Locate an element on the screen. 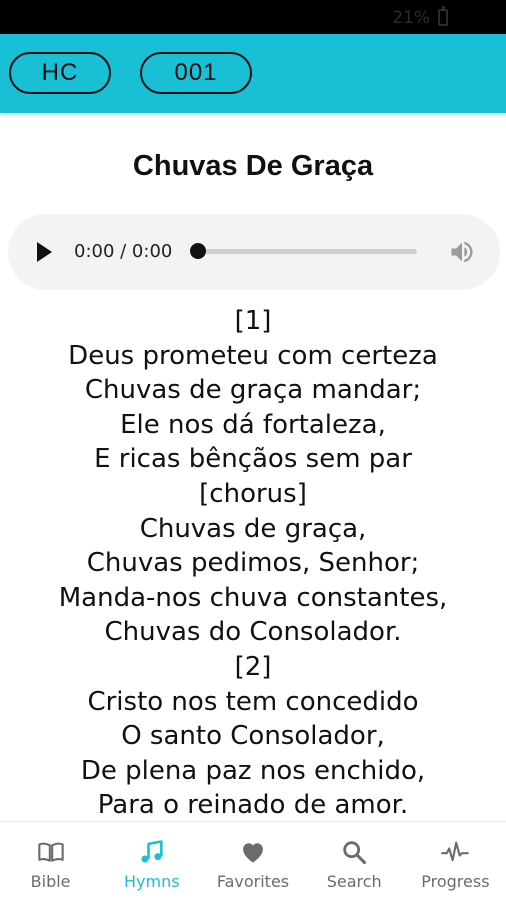  lyric-line: Deus prometeu com certeza is located at coordinates (253, 355).